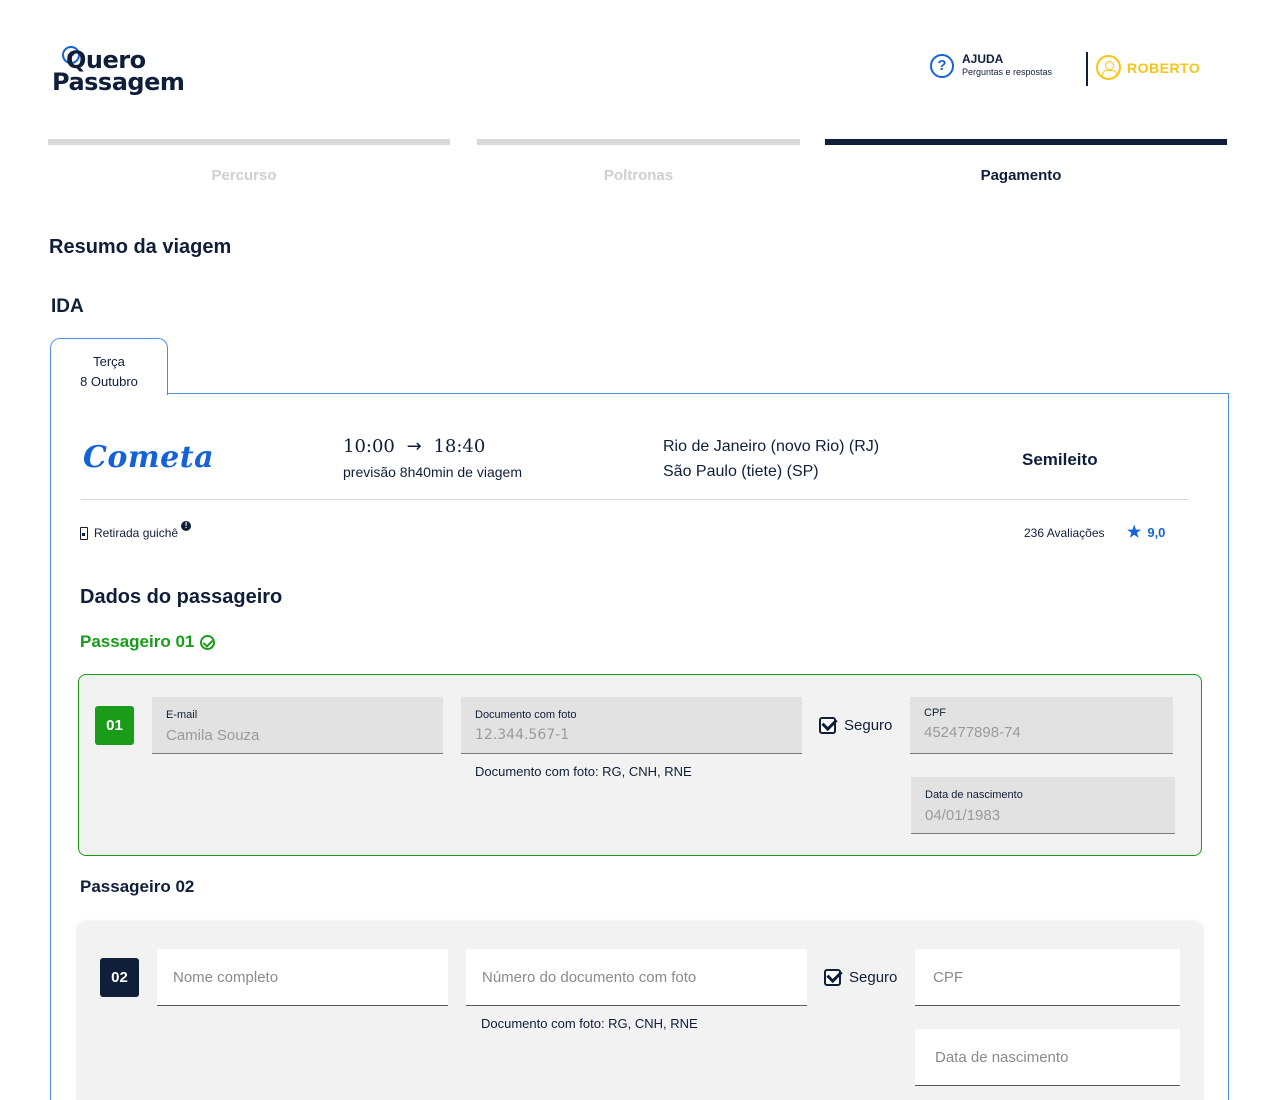 This screenshot has height=1100, width=1280. What do you see at coordinates (873, 977) in the screenshot?
I see `insurance-label-2: Seguro` at bounding box center [873, 977].